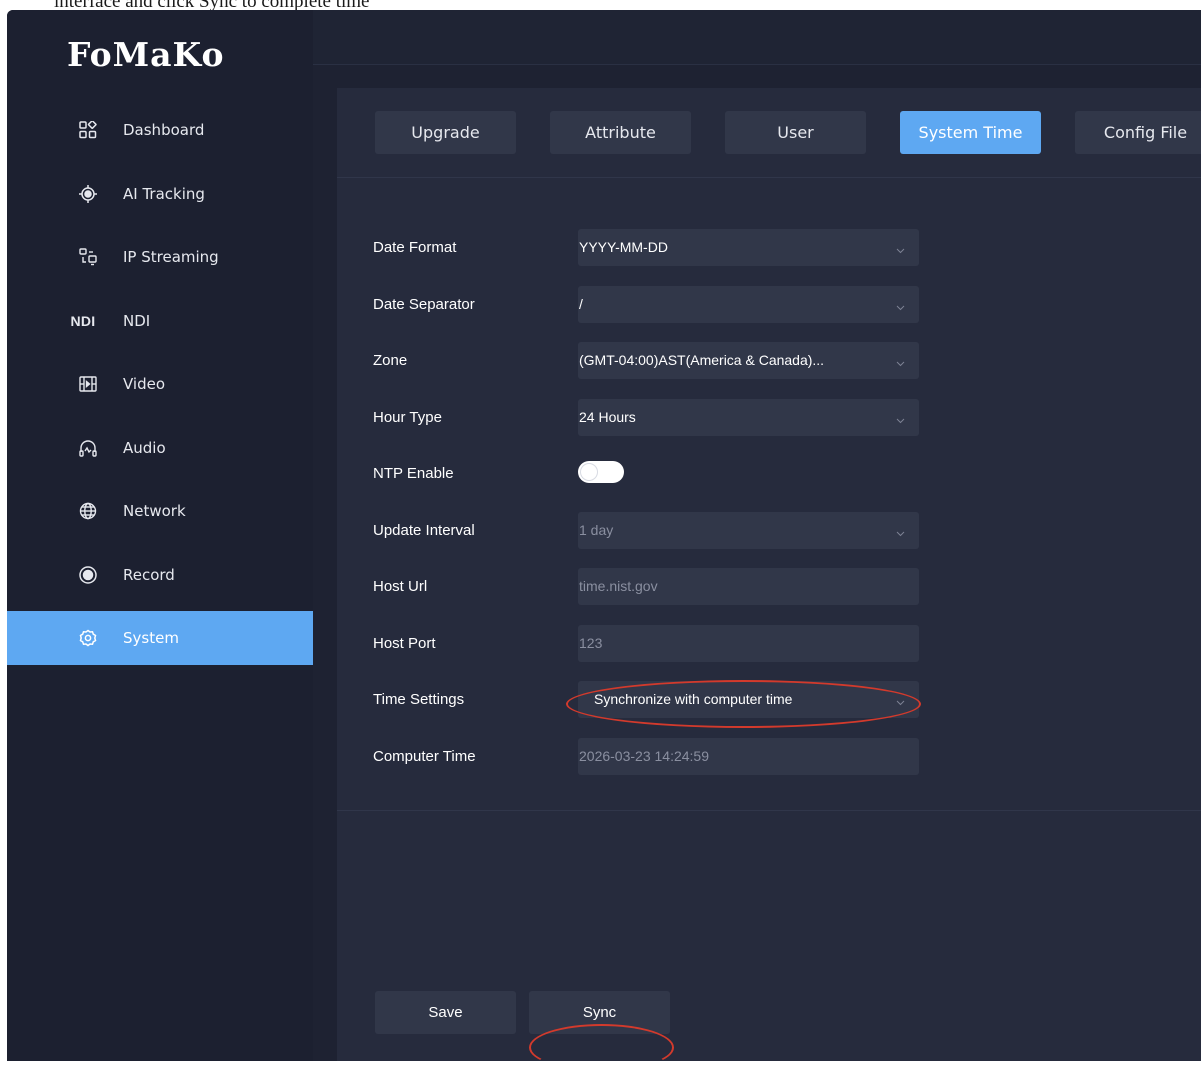  What do you see at coordinates (88, 448) in the screenshot?
I see `audio-icon` at bounding box center [88, 448].